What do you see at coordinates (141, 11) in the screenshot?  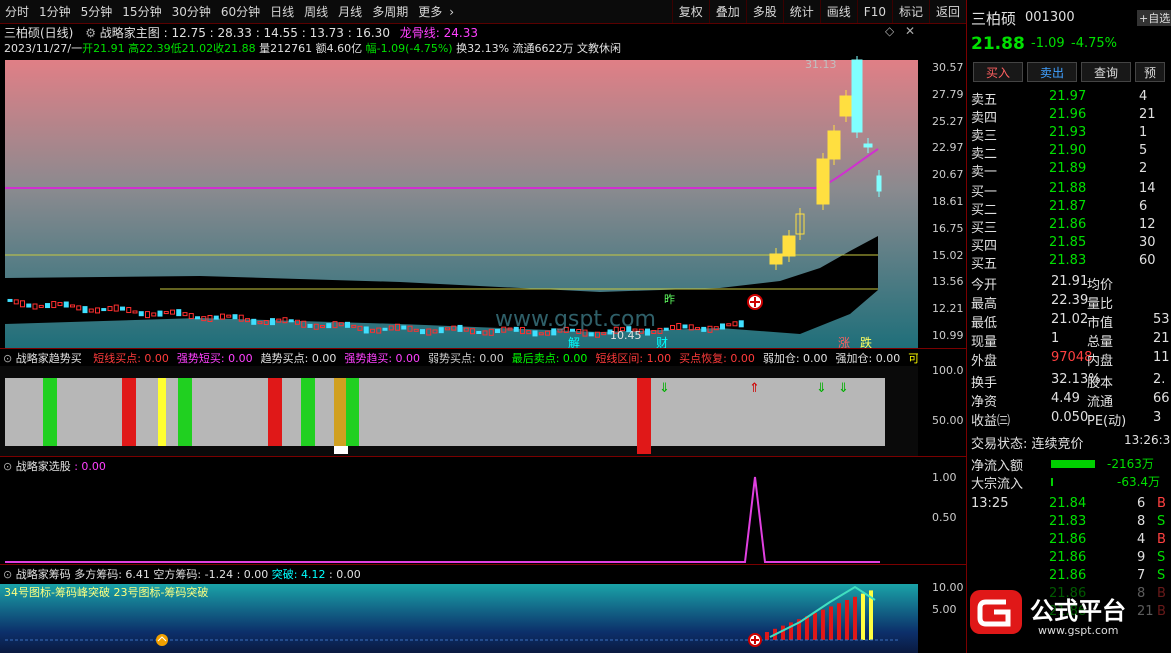 I see `period-tab-3: 15分钟` at bounding box center [141, 11].